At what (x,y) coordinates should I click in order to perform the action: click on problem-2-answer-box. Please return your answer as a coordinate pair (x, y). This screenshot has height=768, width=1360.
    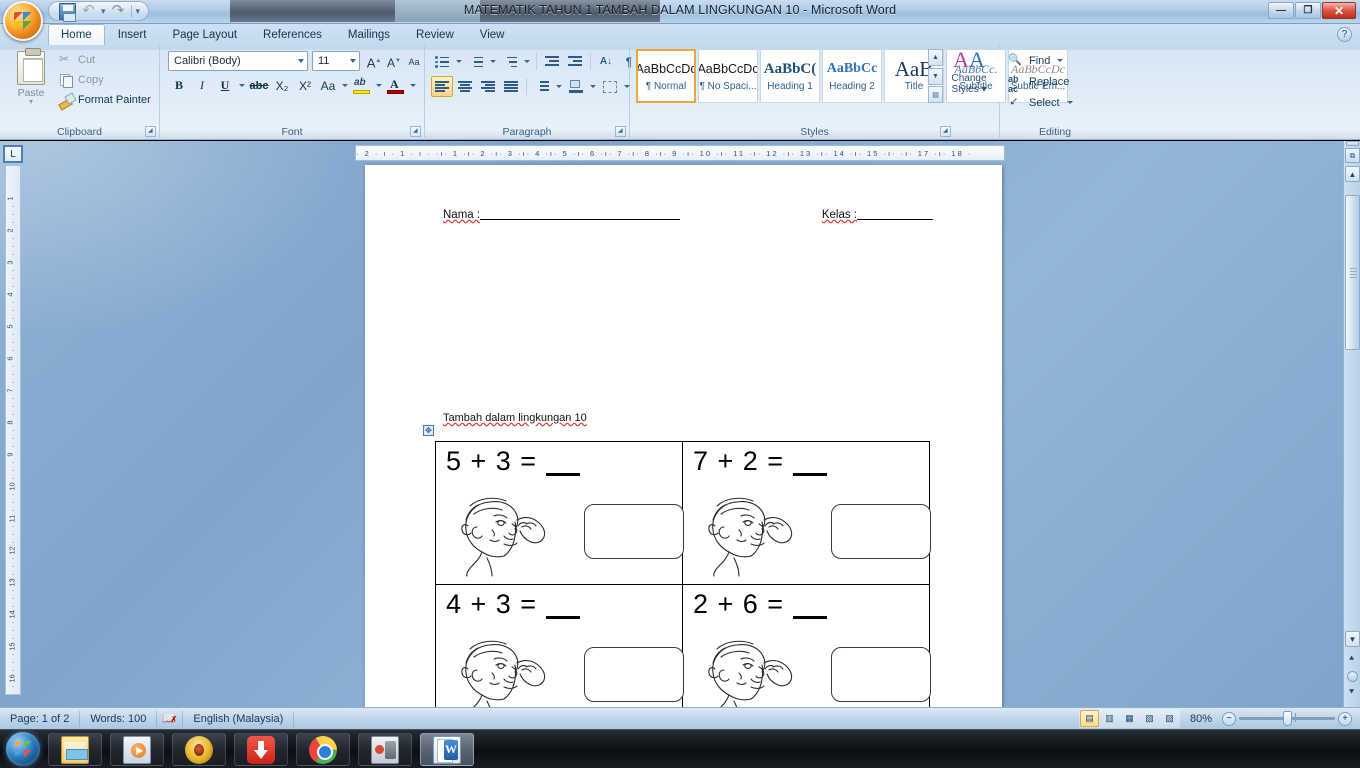
    Looking at the image, I should click on (881, 531).